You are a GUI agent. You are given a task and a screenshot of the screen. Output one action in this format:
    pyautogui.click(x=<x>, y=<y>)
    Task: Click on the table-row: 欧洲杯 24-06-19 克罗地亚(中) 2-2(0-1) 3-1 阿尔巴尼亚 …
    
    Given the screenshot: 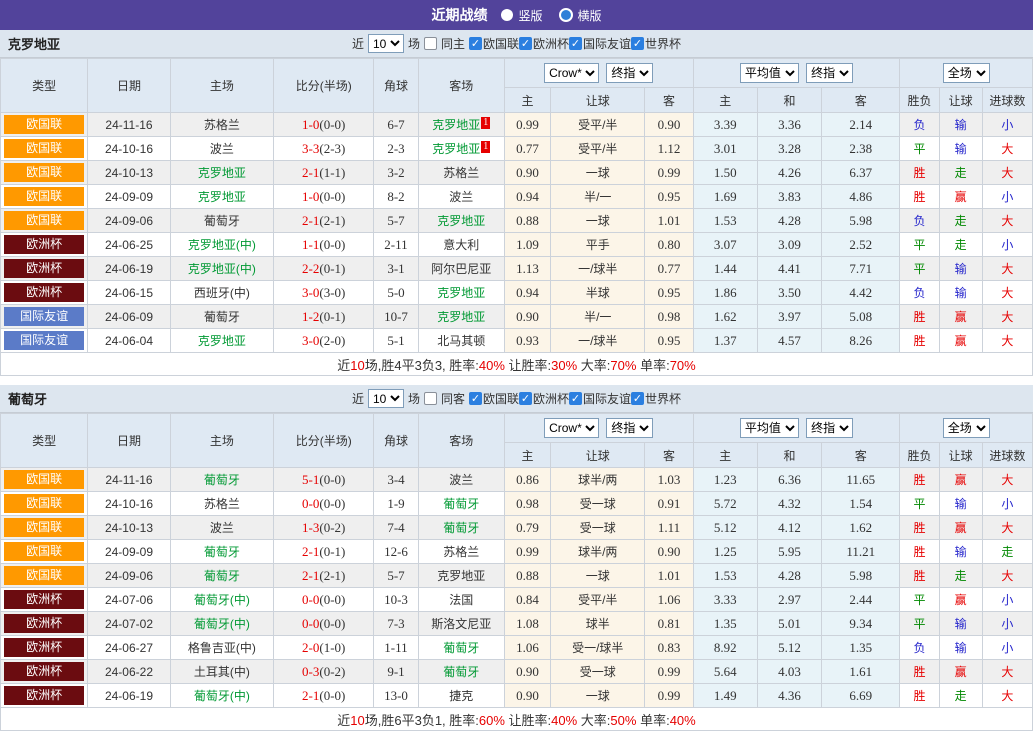 What is the action you would take?
    pyautogui.click(x=516, y=268)
    